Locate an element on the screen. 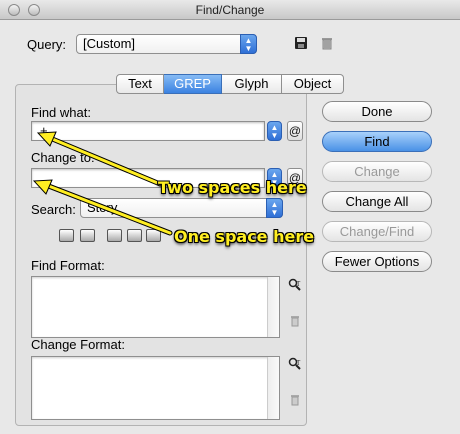 The height and width of the screenshot is (434, 460). minimize-window-button is located at coordinates (34, 10).